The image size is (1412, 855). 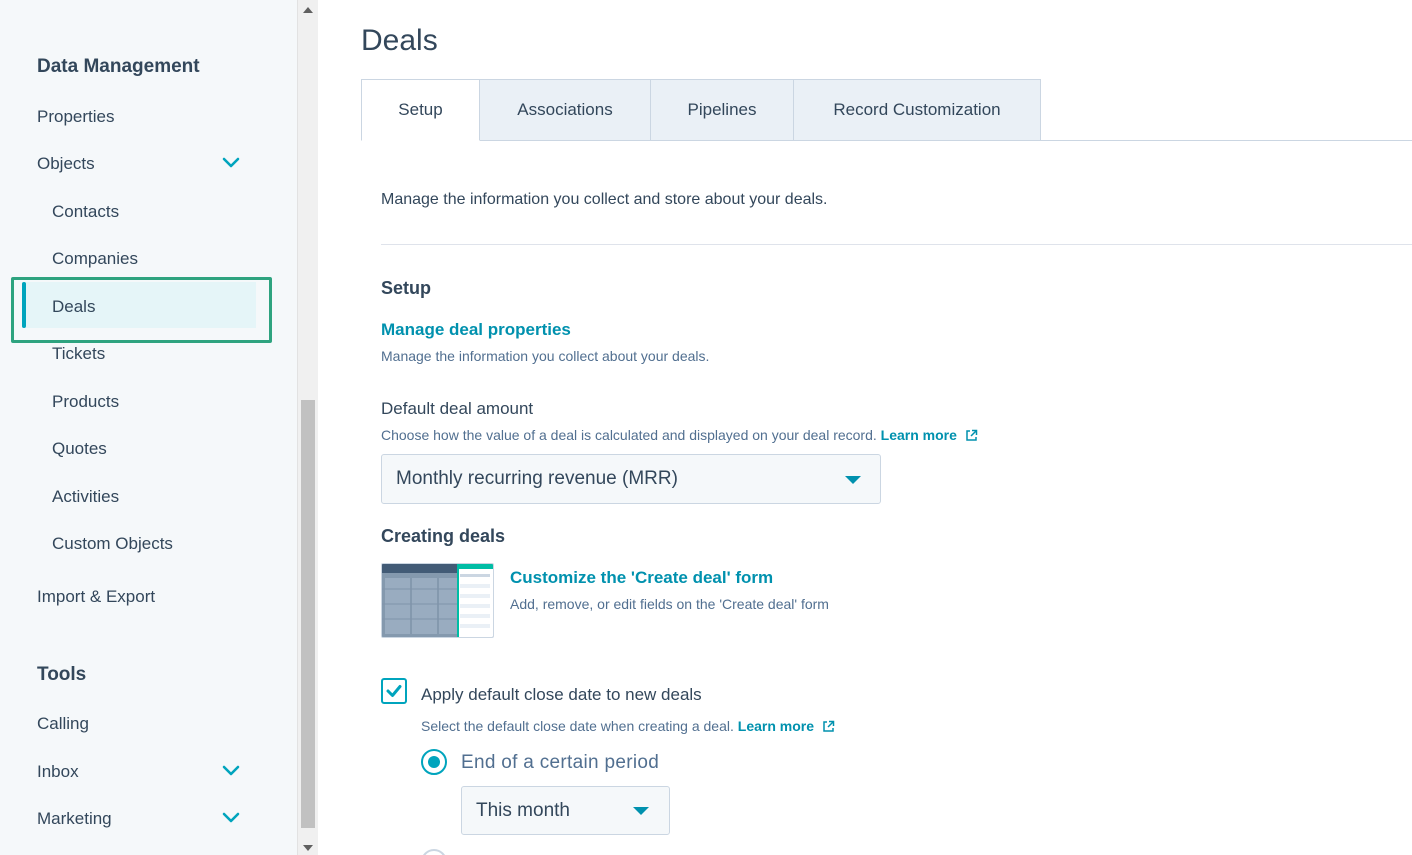 I want to click on sidebar-heading-data-management: Data Management, so click(x=118, y=66).